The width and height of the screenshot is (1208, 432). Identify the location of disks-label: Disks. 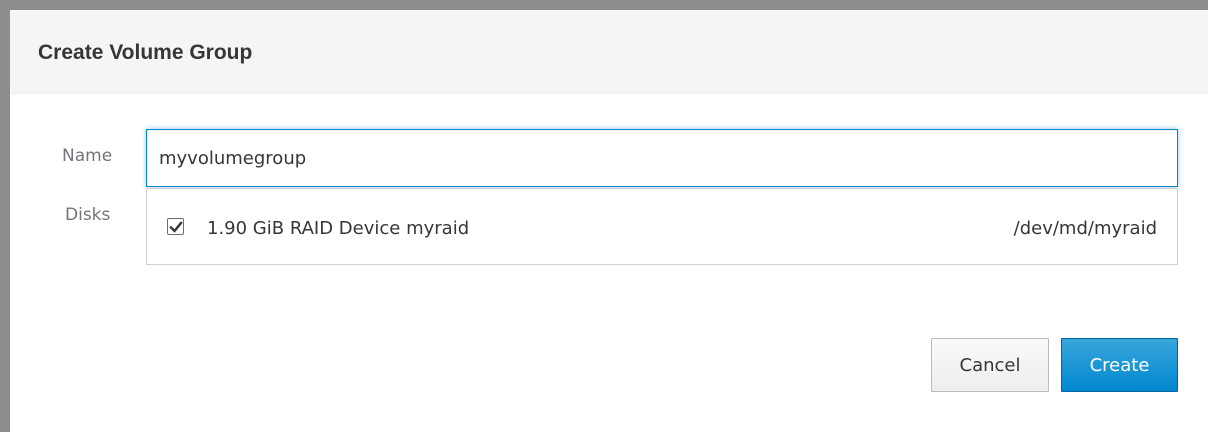
(88, 215).